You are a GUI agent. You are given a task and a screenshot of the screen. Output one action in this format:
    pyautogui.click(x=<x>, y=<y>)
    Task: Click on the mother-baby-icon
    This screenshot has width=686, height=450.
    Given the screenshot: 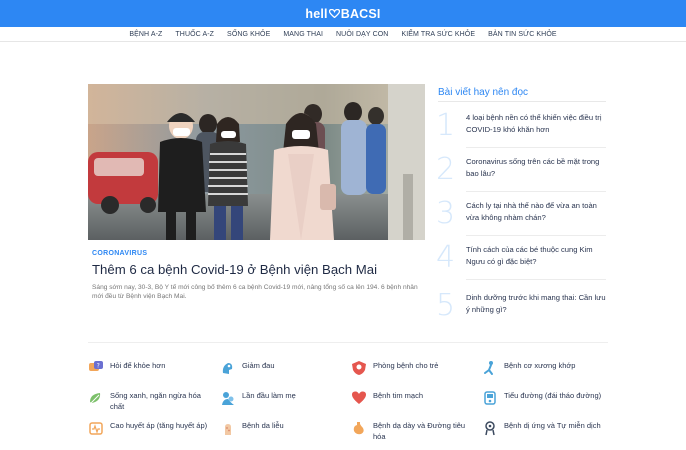 What is the action you would take?
    pyautogui.click(x=228, y=398)
    